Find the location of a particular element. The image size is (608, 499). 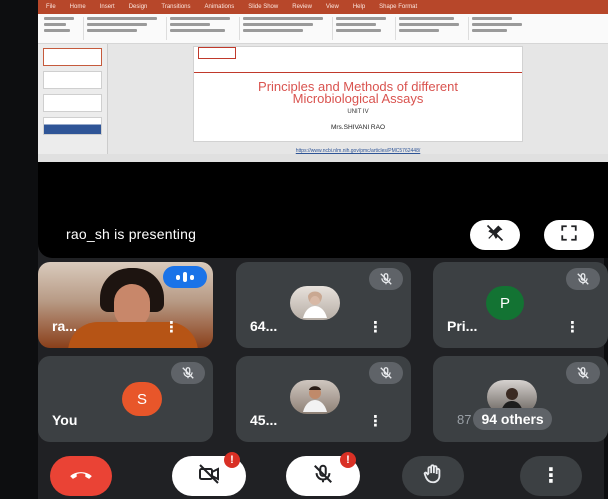

phone-end-icon is located at coordinates (81, 476).